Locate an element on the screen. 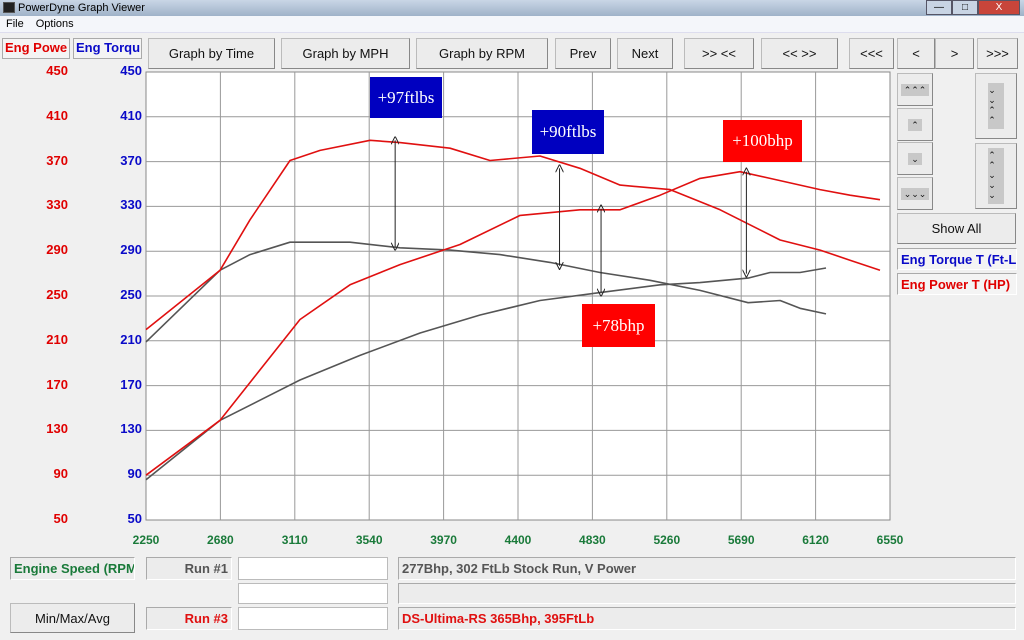 This screenshot has width=1024, height=640. run1-color-box is located at coordinates (313, 568).